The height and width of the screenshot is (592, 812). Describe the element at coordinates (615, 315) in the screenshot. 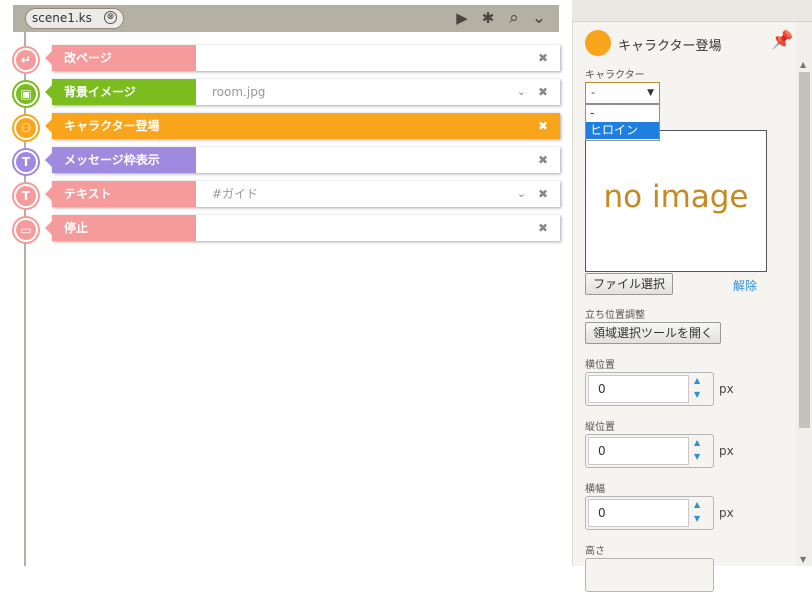

I see `position-label: 立ち位置調整` at that location.